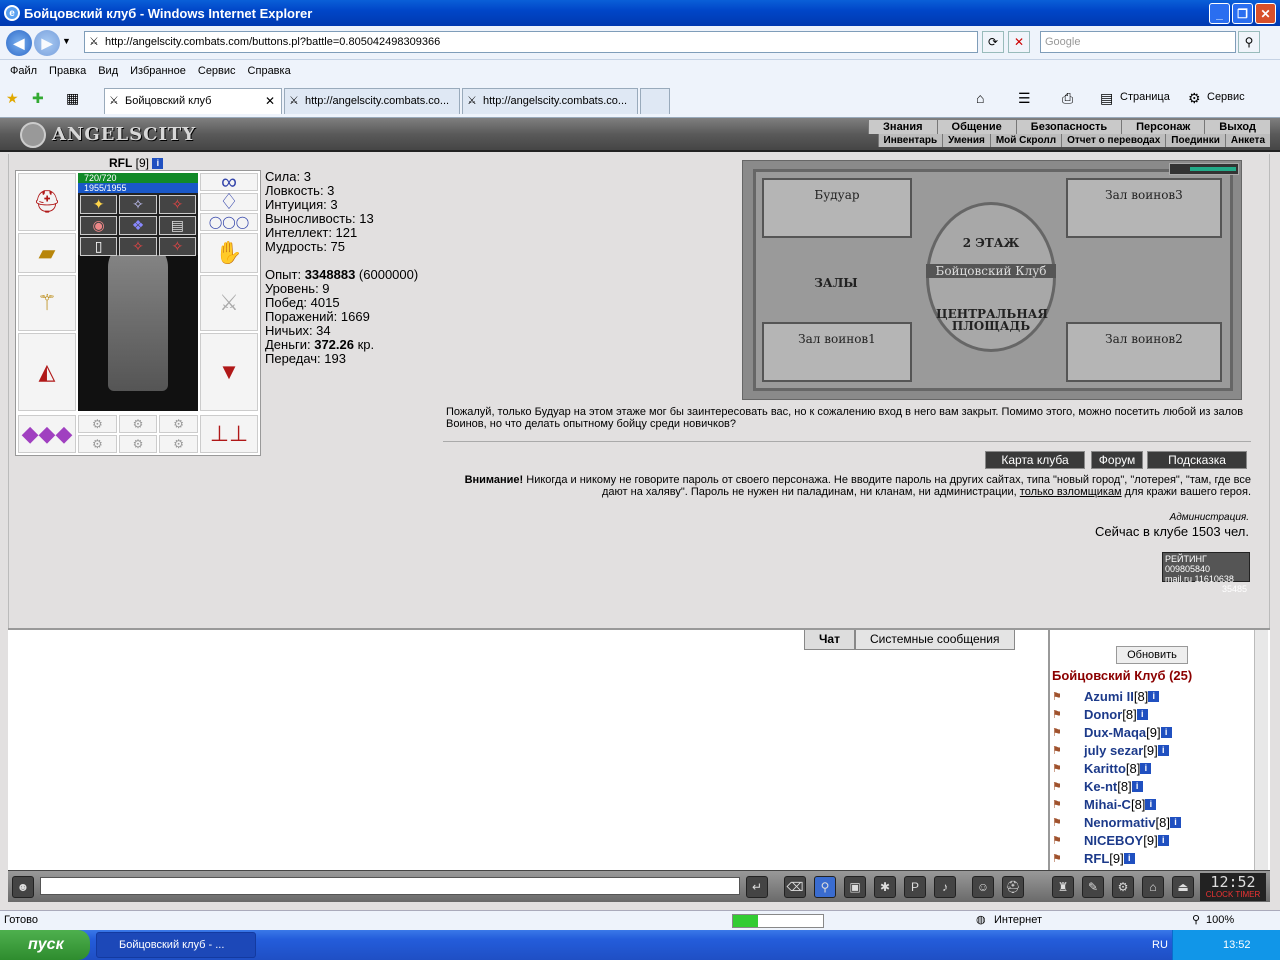 The width and height of the screenshot is (1280, 960). Describe the element at coordinates (1153, 887) in the screenshot. I see `house-icon: ⌂` at that location.